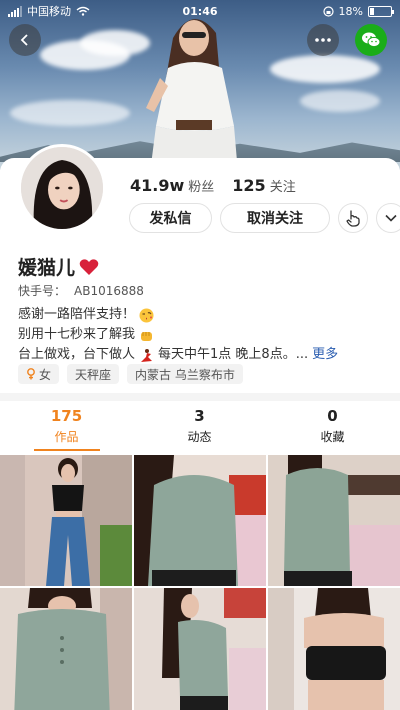 This screenshot has height=710, width=400. Describe the element at coordinates (332, 416) in the screenshot. I see `tab-count: 0` at that location.